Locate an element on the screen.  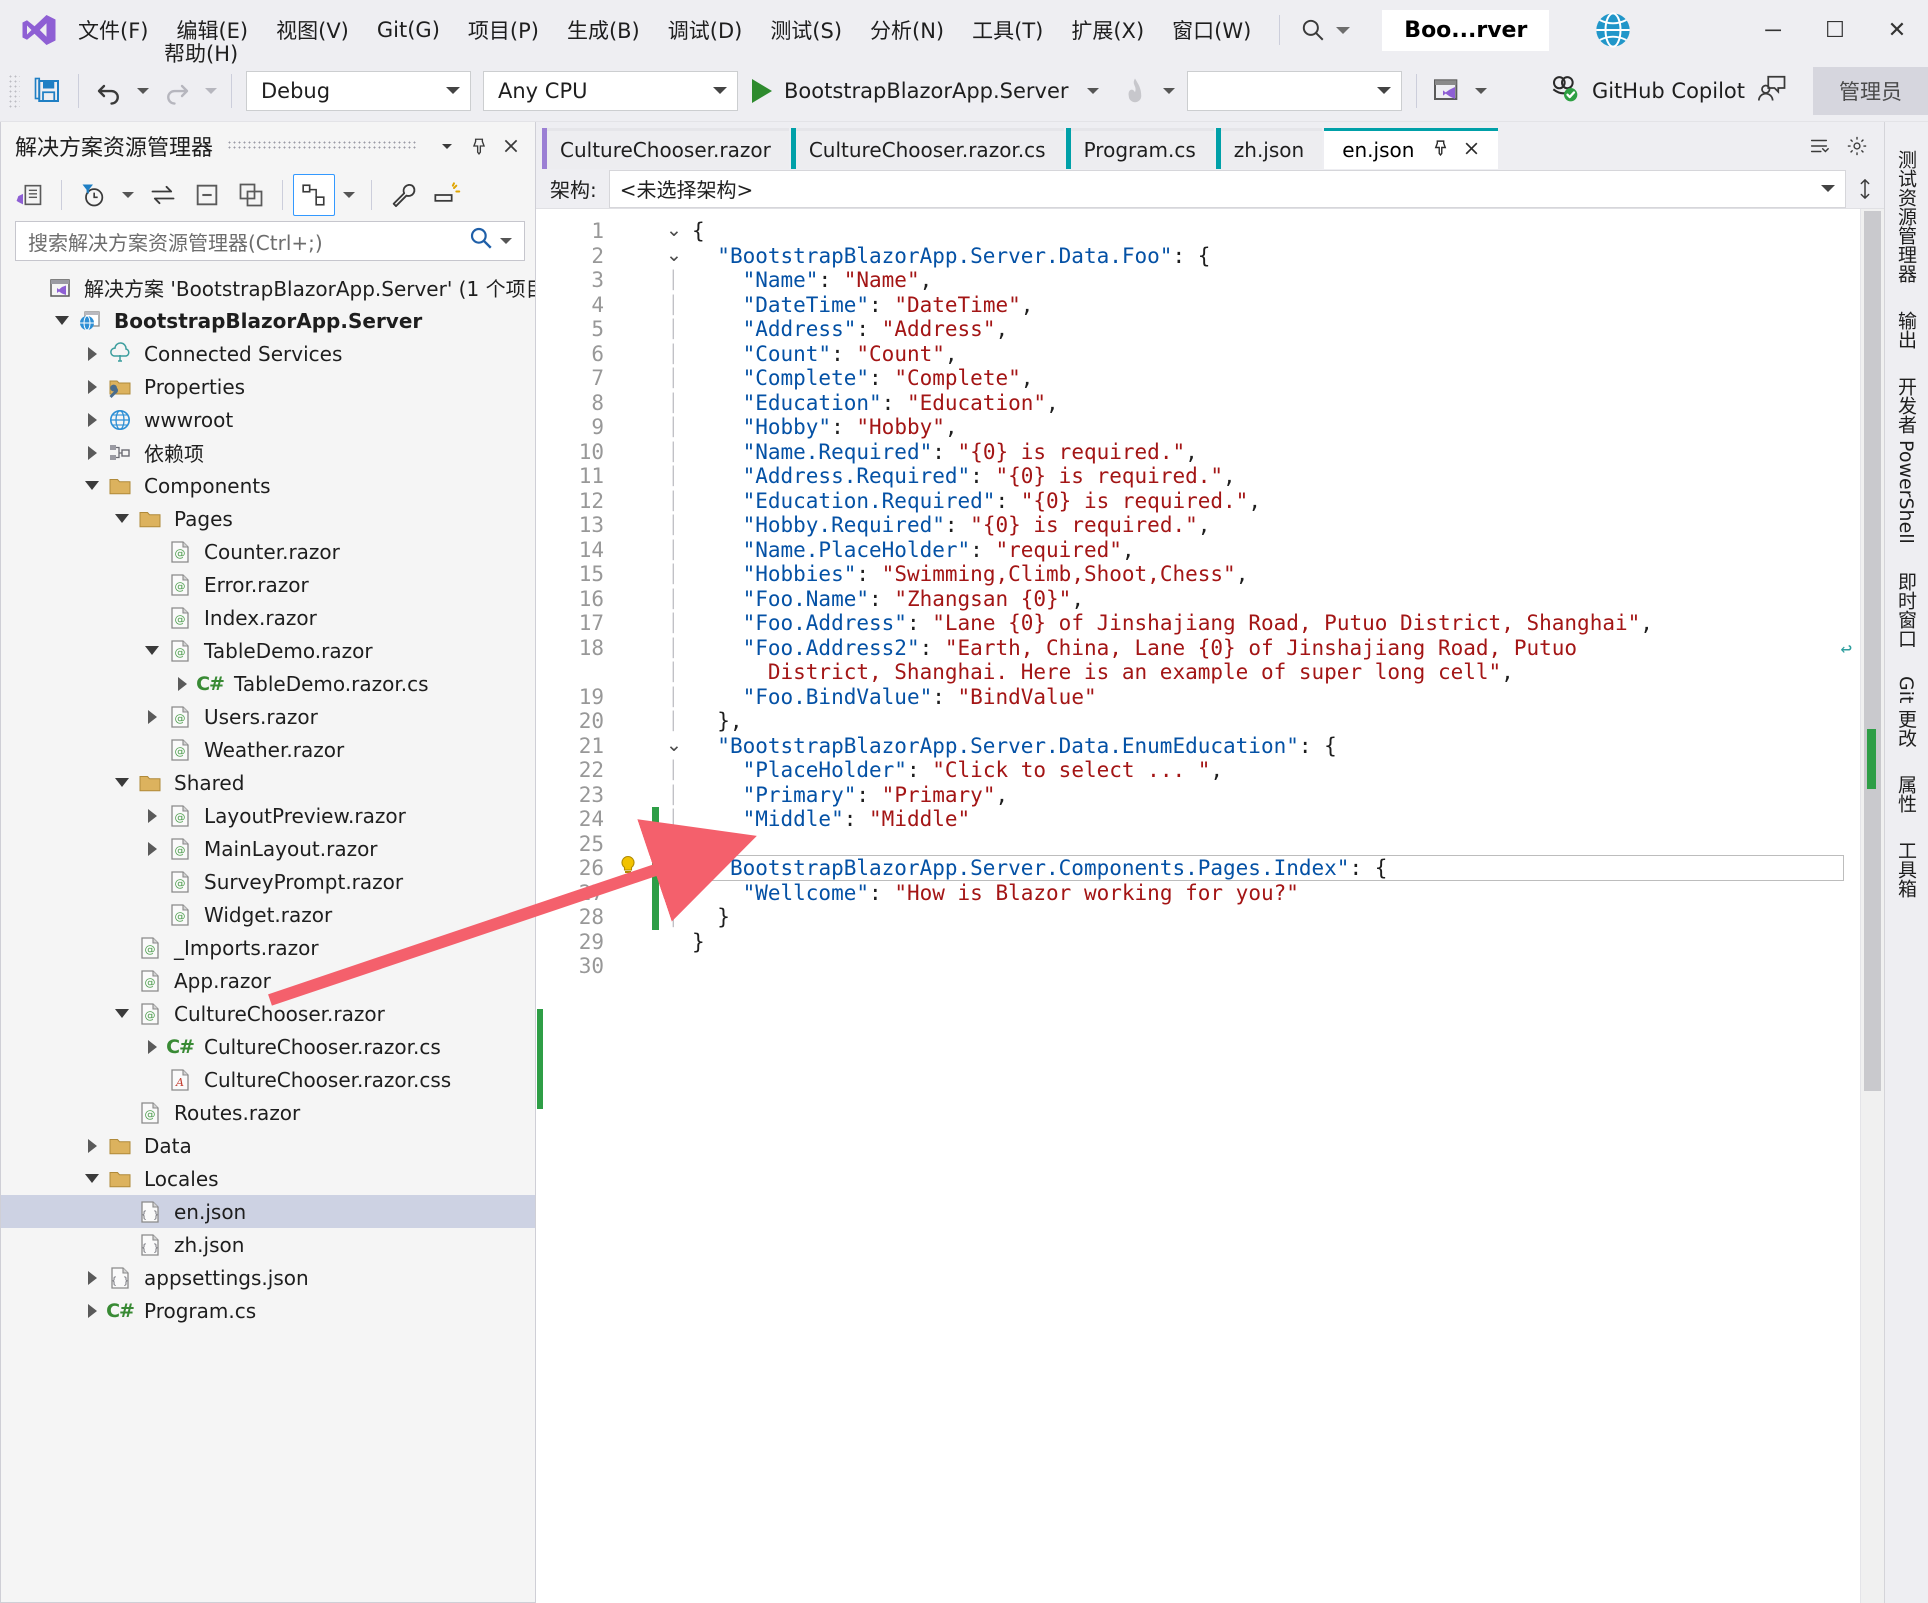
search-dropdown-icon is located at coordinates (506, 241).